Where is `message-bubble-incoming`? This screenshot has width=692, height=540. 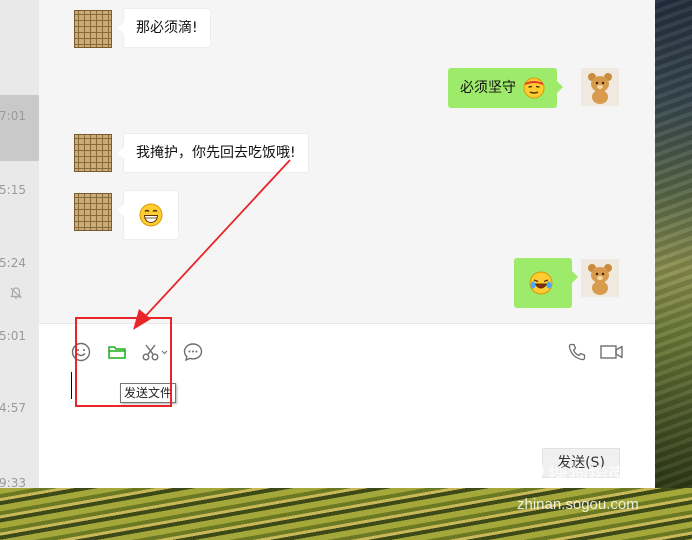 message-bubble-incoming is located at coordinates (148, 215).